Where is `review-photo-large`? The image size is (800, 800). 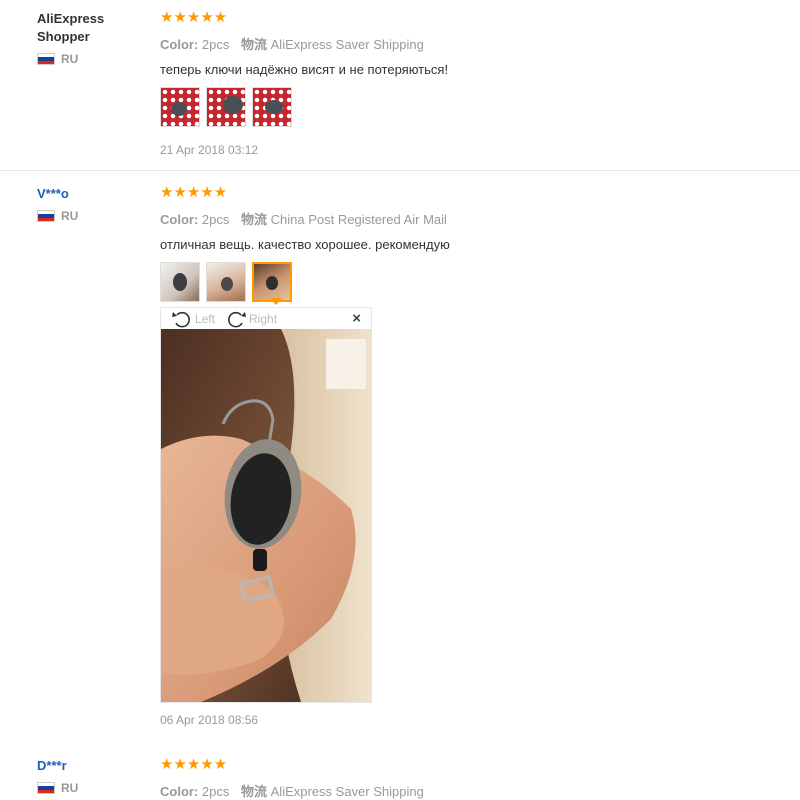 review-photo-large is located at coordinates (266, 515).